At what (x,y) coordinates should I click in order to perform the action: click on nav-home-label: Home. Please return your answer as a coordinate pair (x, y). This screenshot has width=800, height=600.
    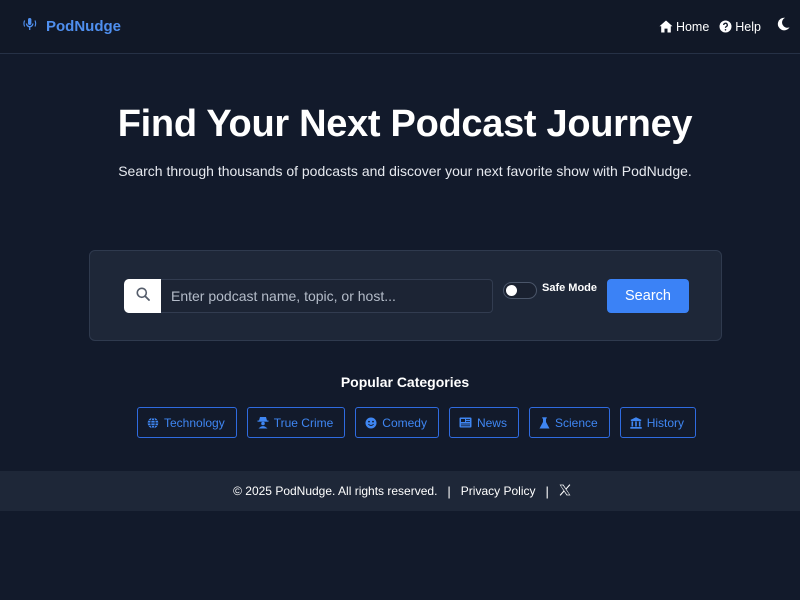
    Looking at the image, I should click on (692, 27).